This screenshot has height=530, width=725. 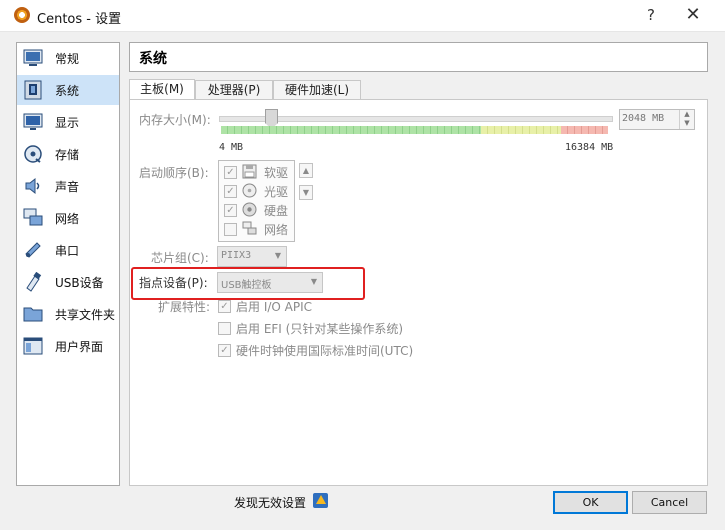 I want to click on sidebar-item-label: 串口, so click(x=67, y=251).